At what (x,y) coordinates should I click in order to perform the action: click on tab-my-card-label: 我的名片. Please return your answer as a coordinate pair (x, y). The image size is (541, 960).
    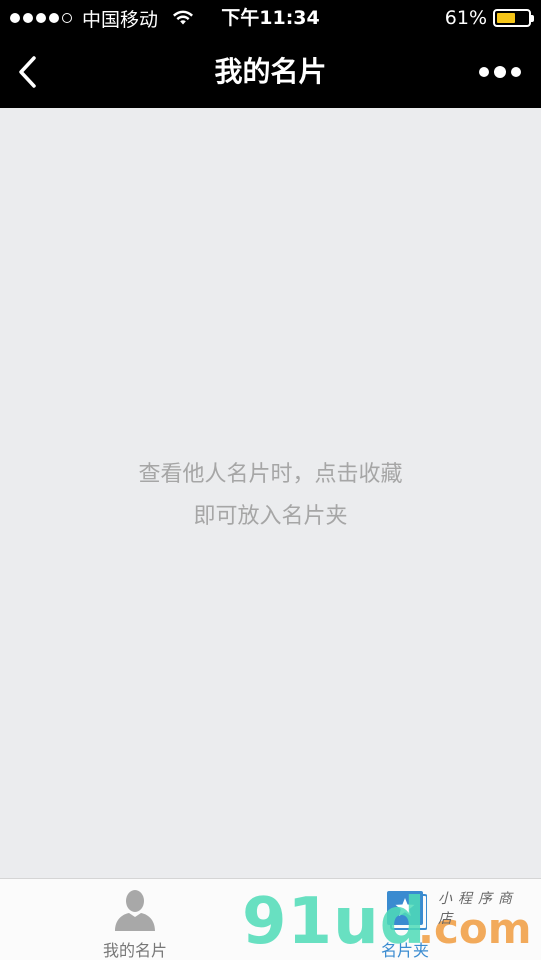
    Looking at the image, I should click on (134, 950).